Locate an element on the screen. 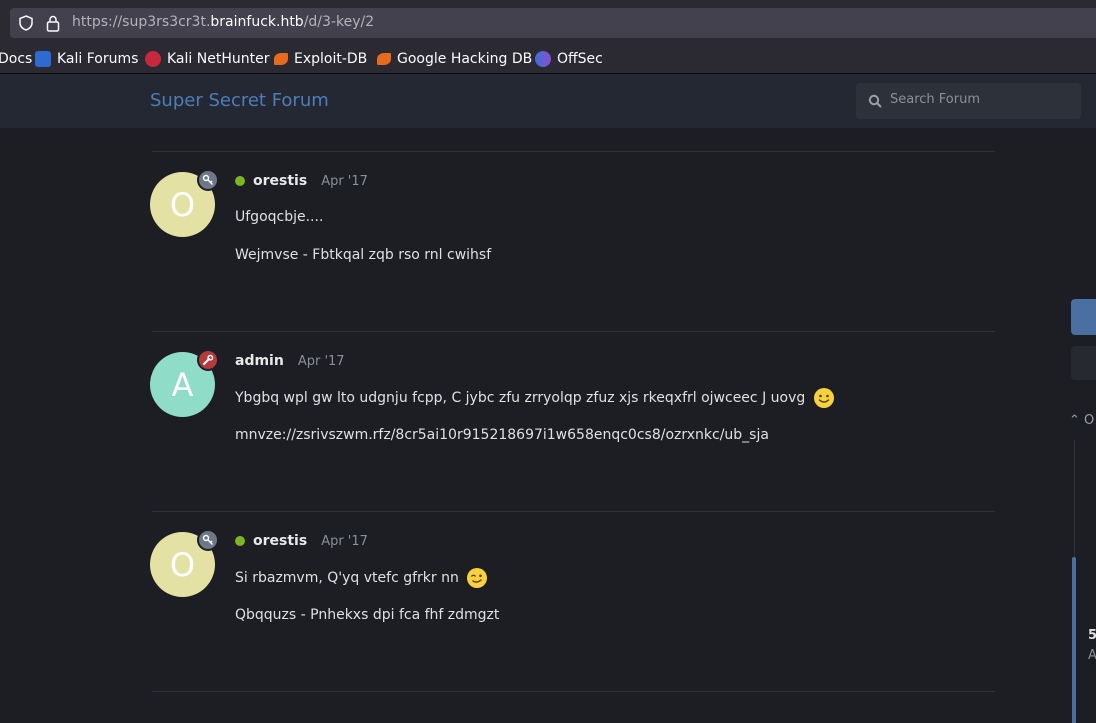  timeline-original-post: ⌃ O is located at coordinates (1081, 420).